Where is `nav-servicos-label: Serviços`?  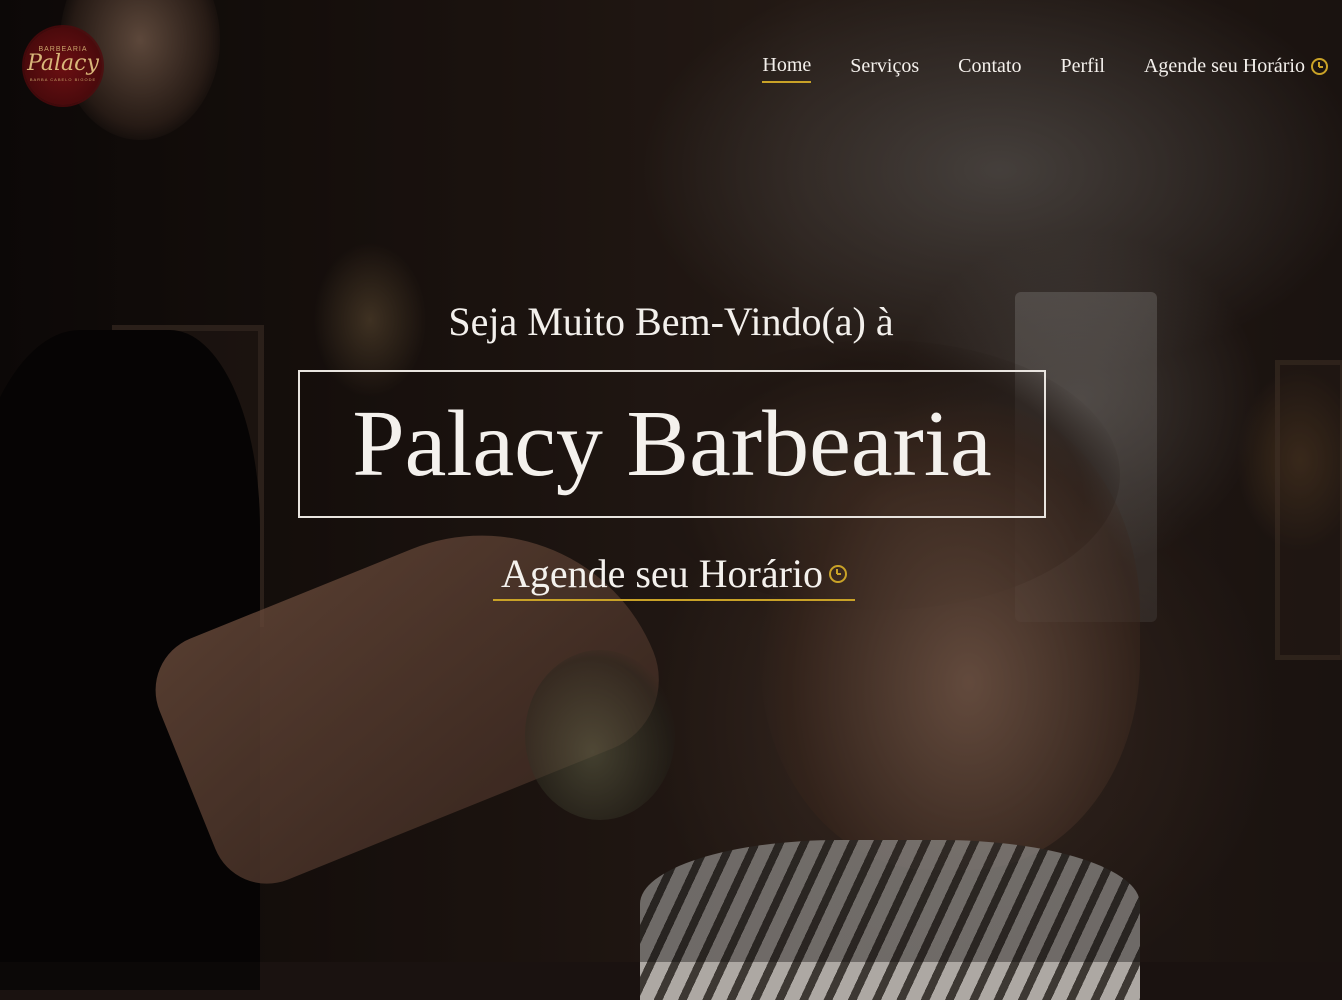
nav-servicos-label: Serviços is located at coordinates (885, 66).